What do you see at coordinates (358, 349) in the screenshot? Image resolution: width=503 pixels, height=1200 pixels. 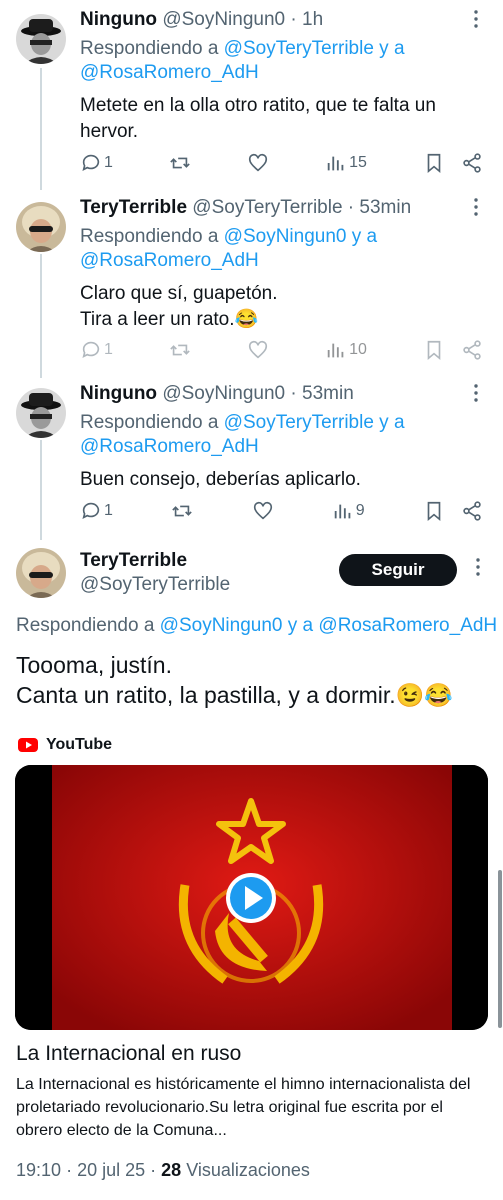 I see `view-count: 10` at bounding box center [358, 349].